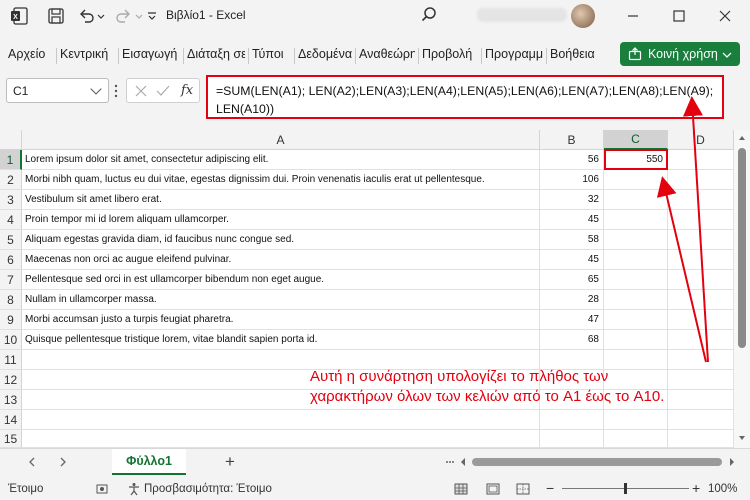 The image size is (750, 500). What do you see at coordinates (696, 488) in the screenshot?
I see `zoom-in-button: +` at bounding box center [696, 488].